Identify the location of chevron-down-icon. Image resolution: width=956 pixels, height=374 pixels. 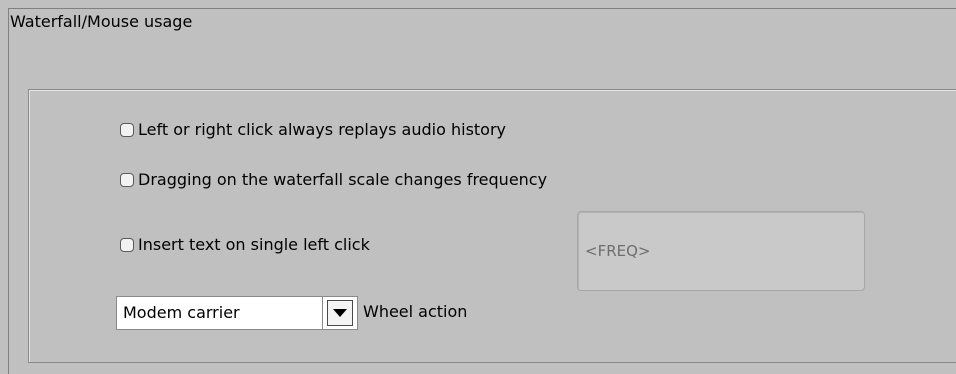
(340, 313).